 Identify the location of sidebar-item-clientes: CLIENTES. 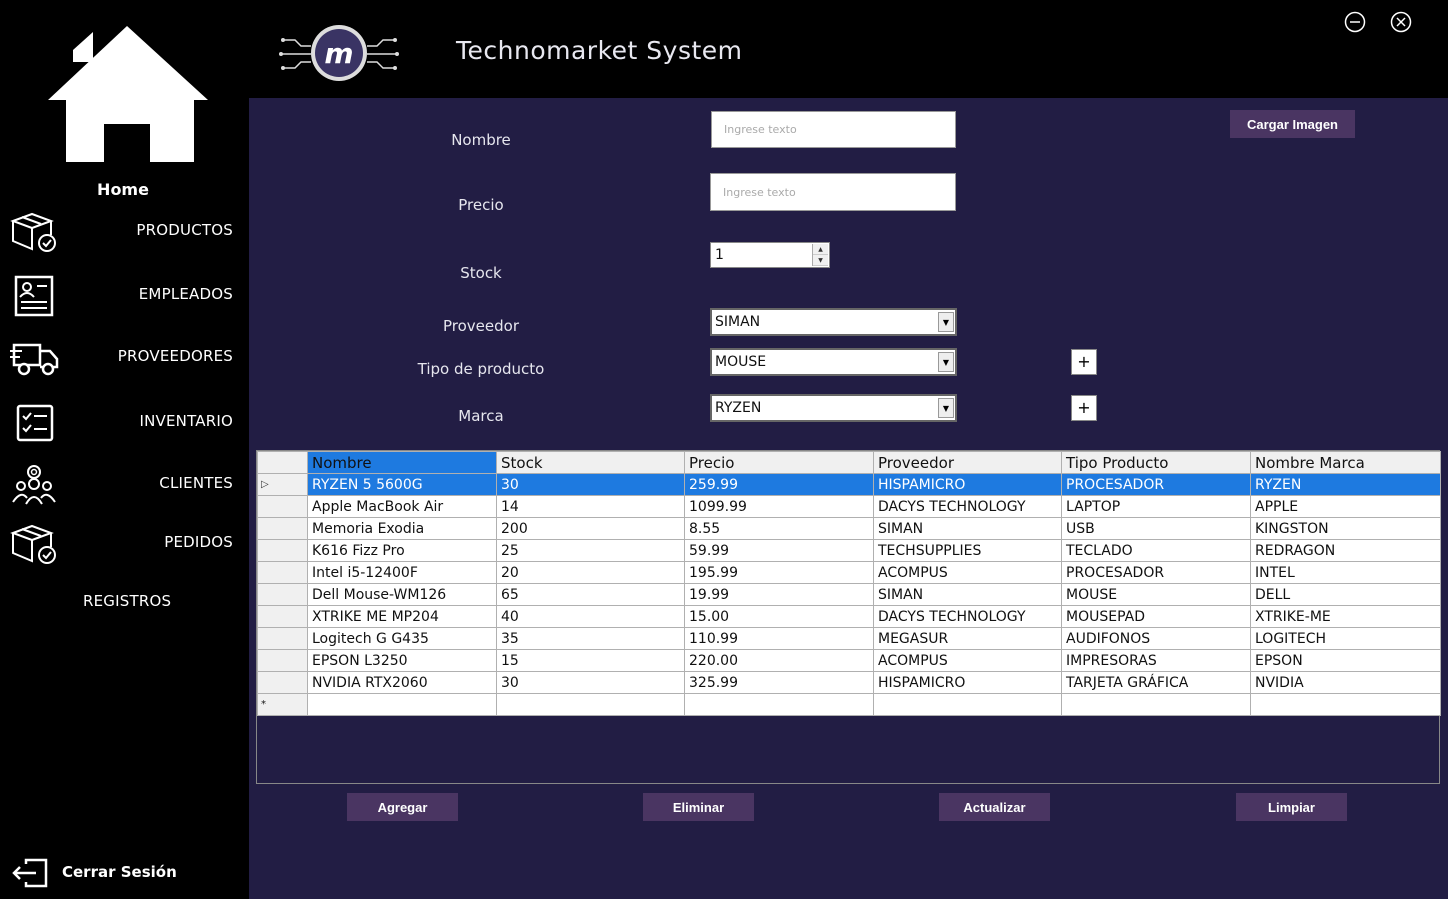
(124, 485).